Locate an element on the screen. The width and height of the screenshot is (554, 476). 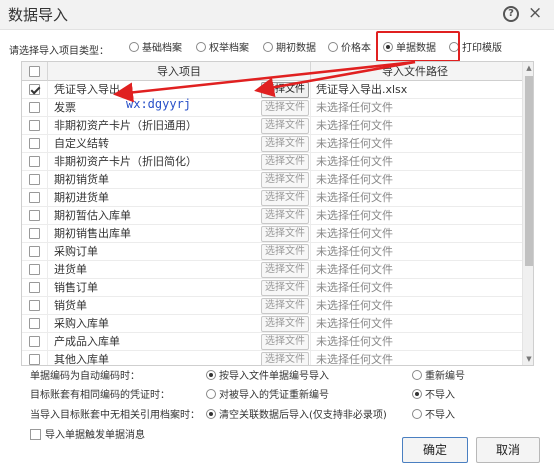
trigger-message-option: 导入单据触发单据消息 is located at coordinates (87, 436).